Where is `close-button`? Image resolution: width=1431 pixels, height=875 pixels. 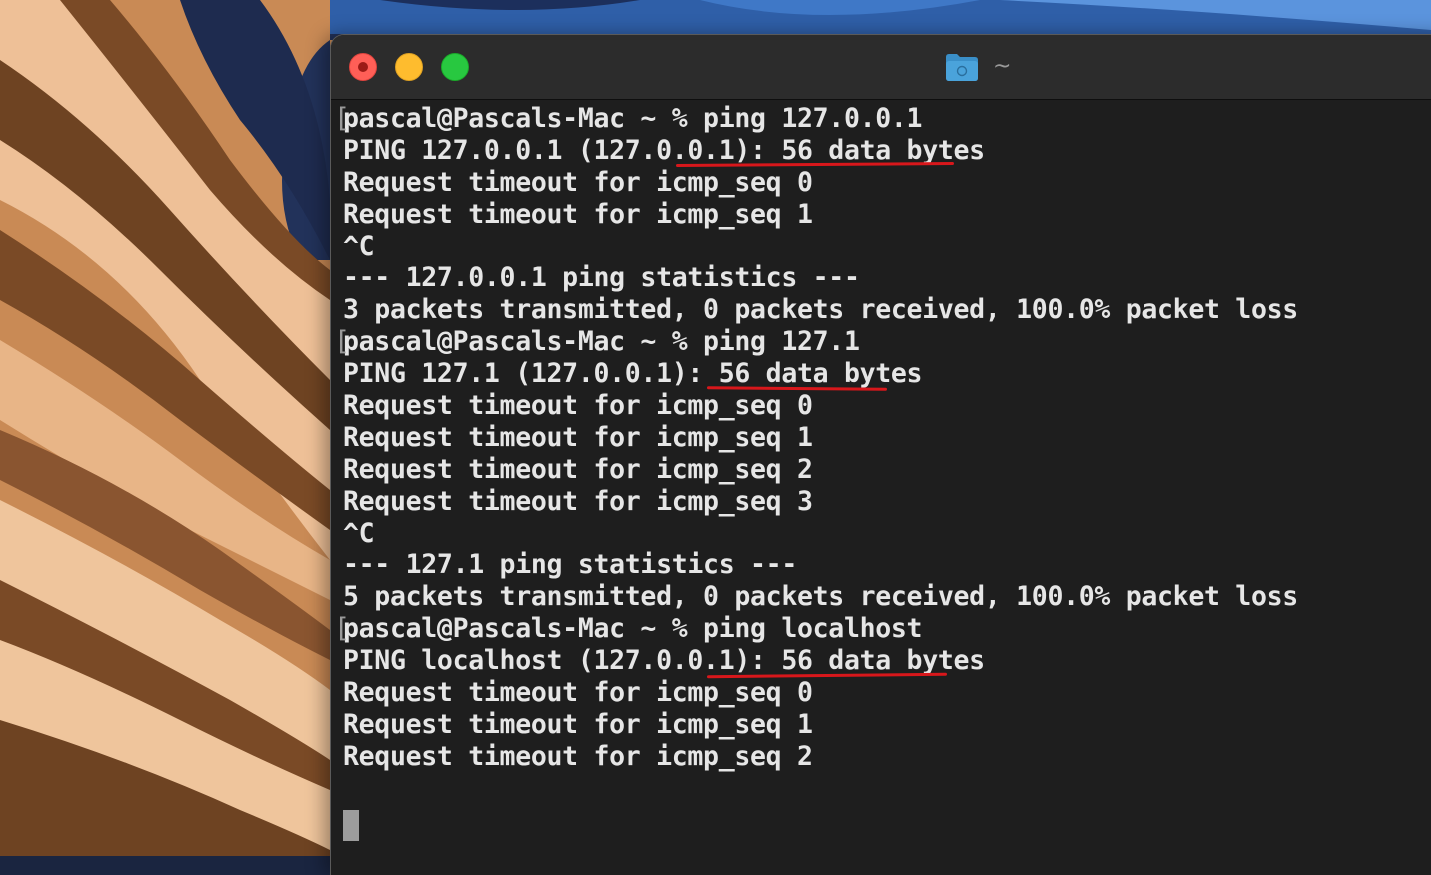 close-button is located at coordinates (363, 67).